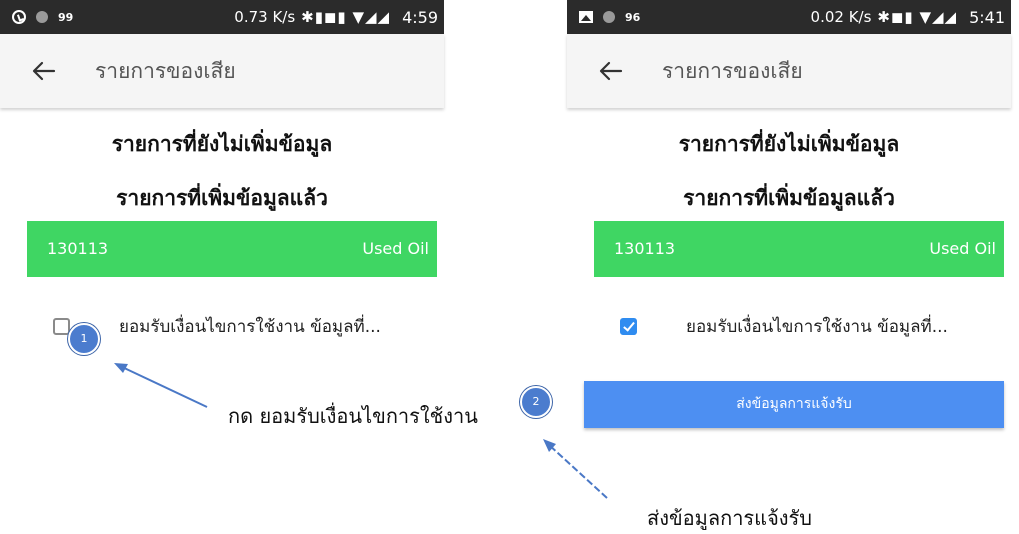 This screenshot has height=534, width=1019. Describe the element at coordinates (633, 17) in the screenshot. I see `status-badge: 96` at that location.